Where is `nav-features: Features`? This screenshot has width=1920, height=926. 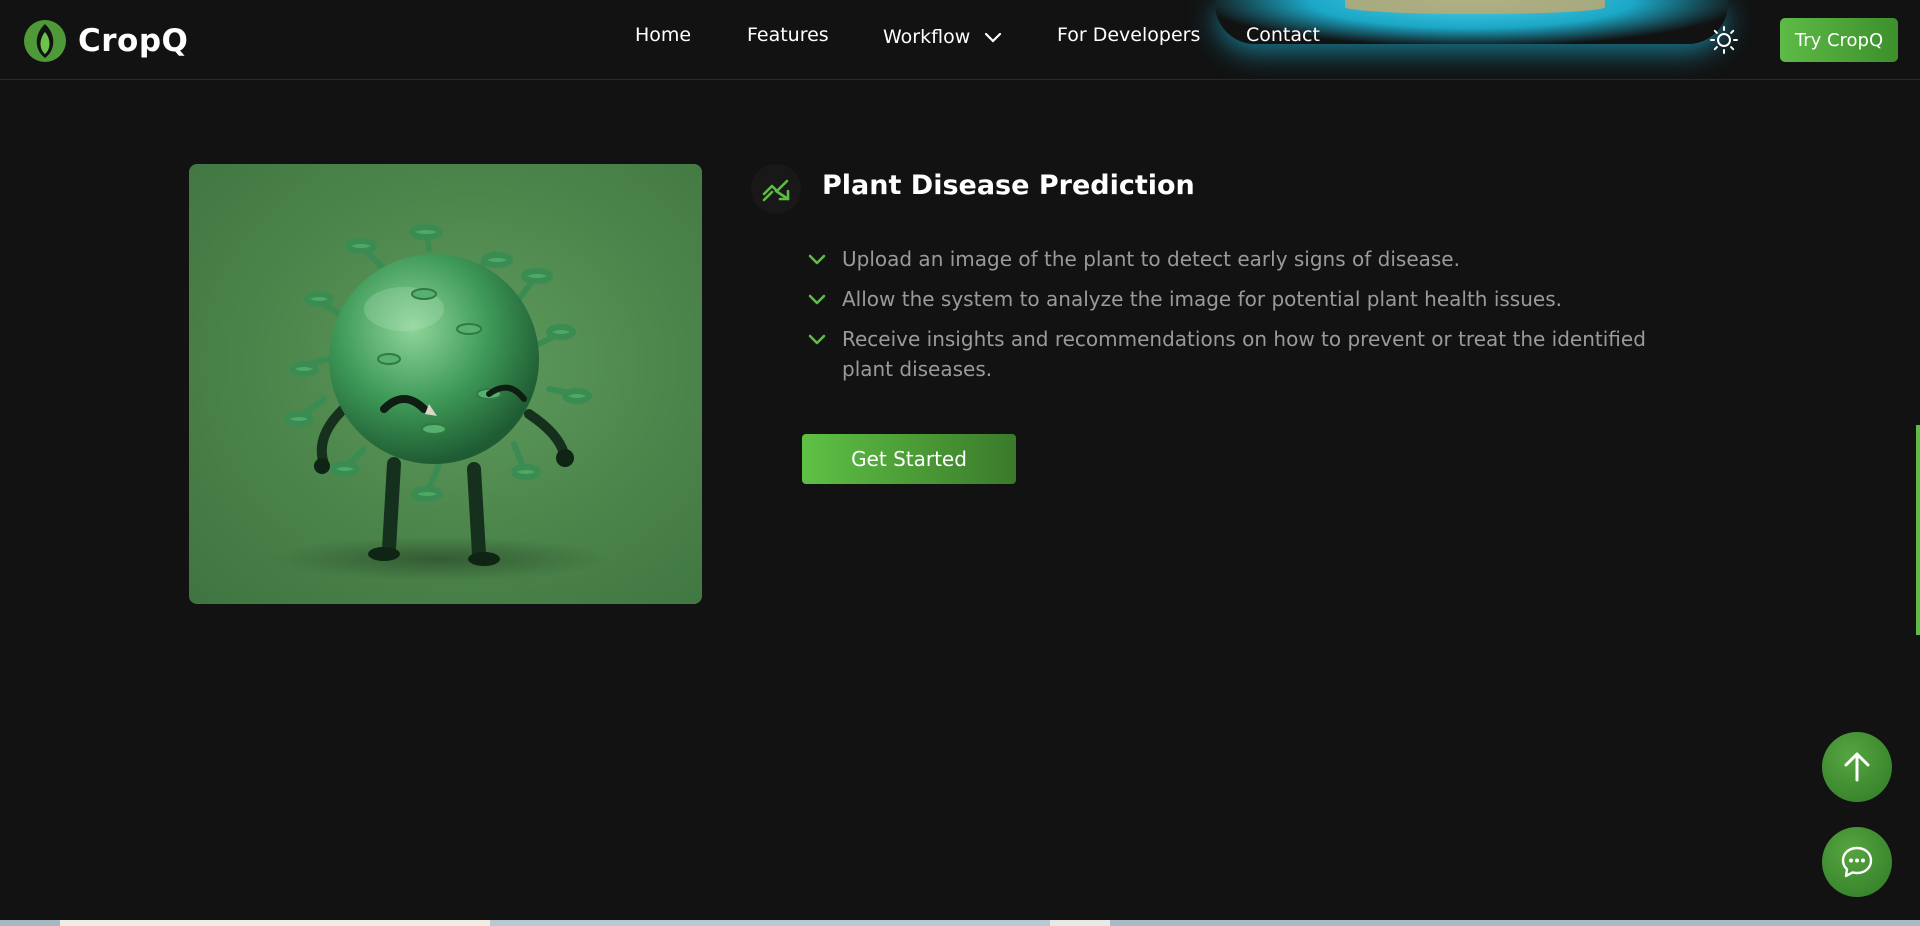
nav-features: Features is located at coordinates (788, 35).